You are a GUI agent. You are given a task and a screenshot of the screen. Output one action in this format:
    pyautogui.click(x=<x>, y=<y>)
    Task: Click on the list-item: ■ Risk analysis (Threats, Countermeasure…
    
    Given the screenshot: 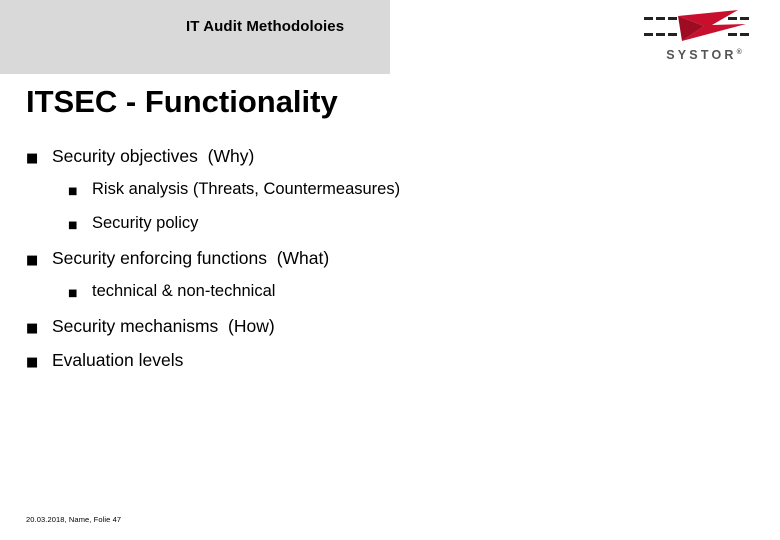 What is the action you would take?
    pyautogui.click(x=376, y=197)
    